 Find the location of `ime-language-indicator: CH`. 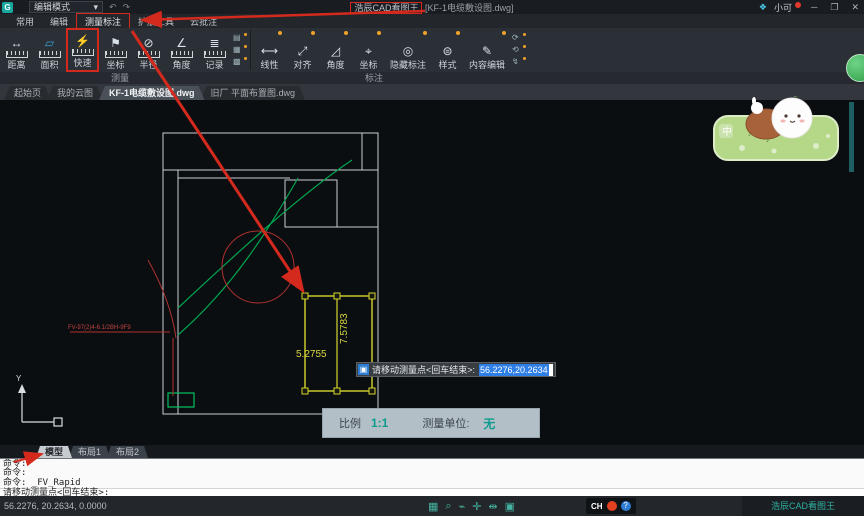

ime-language-indicator: CH is located at coordinates (597, 506).